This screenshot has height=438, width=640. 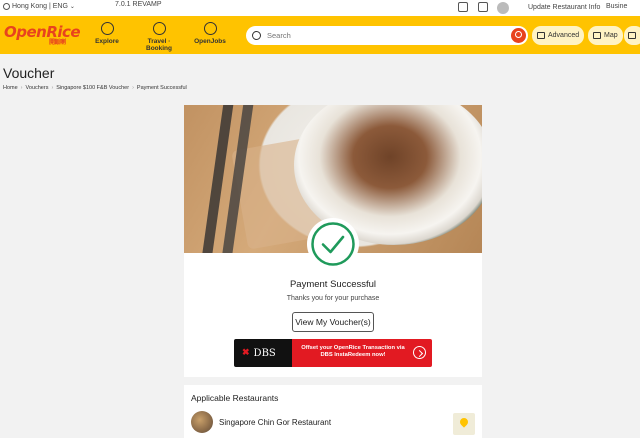 What do you see at coordinates (564, 35) in the screenshot?
I see `advanced-label: Advanced` at bounding box center [564, 35].